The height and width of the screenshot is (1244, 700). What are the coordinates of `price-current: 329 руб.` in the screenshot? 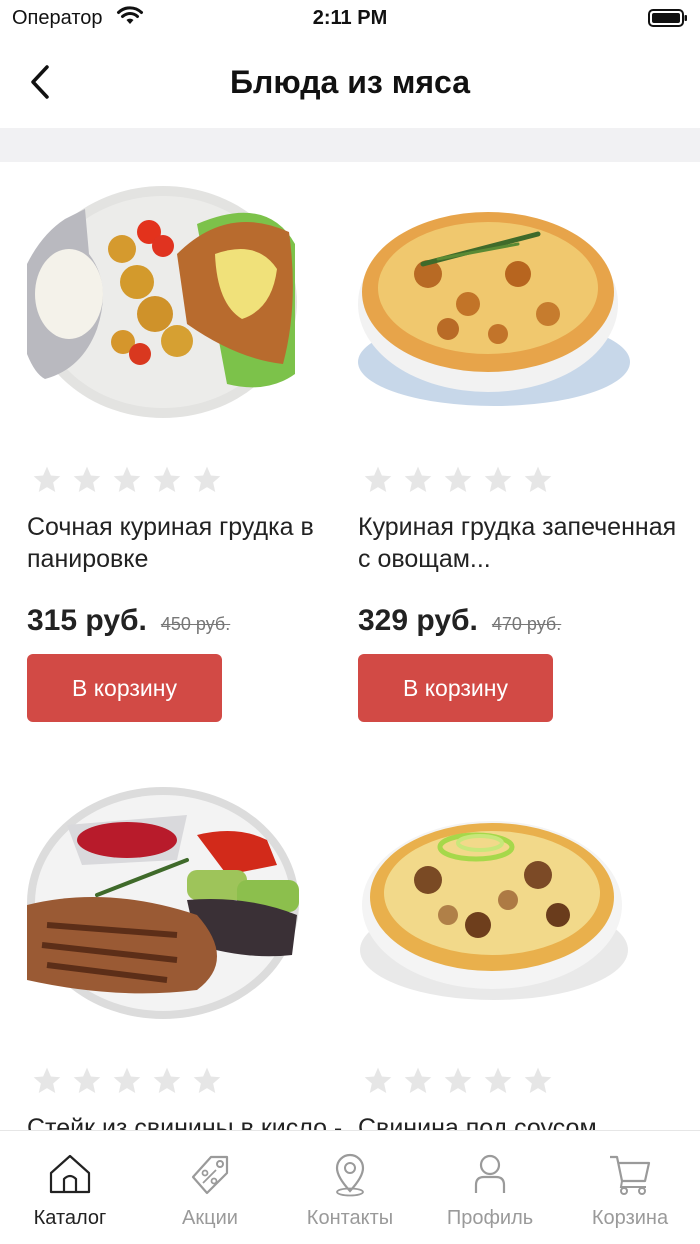 It's located at (418, 620).